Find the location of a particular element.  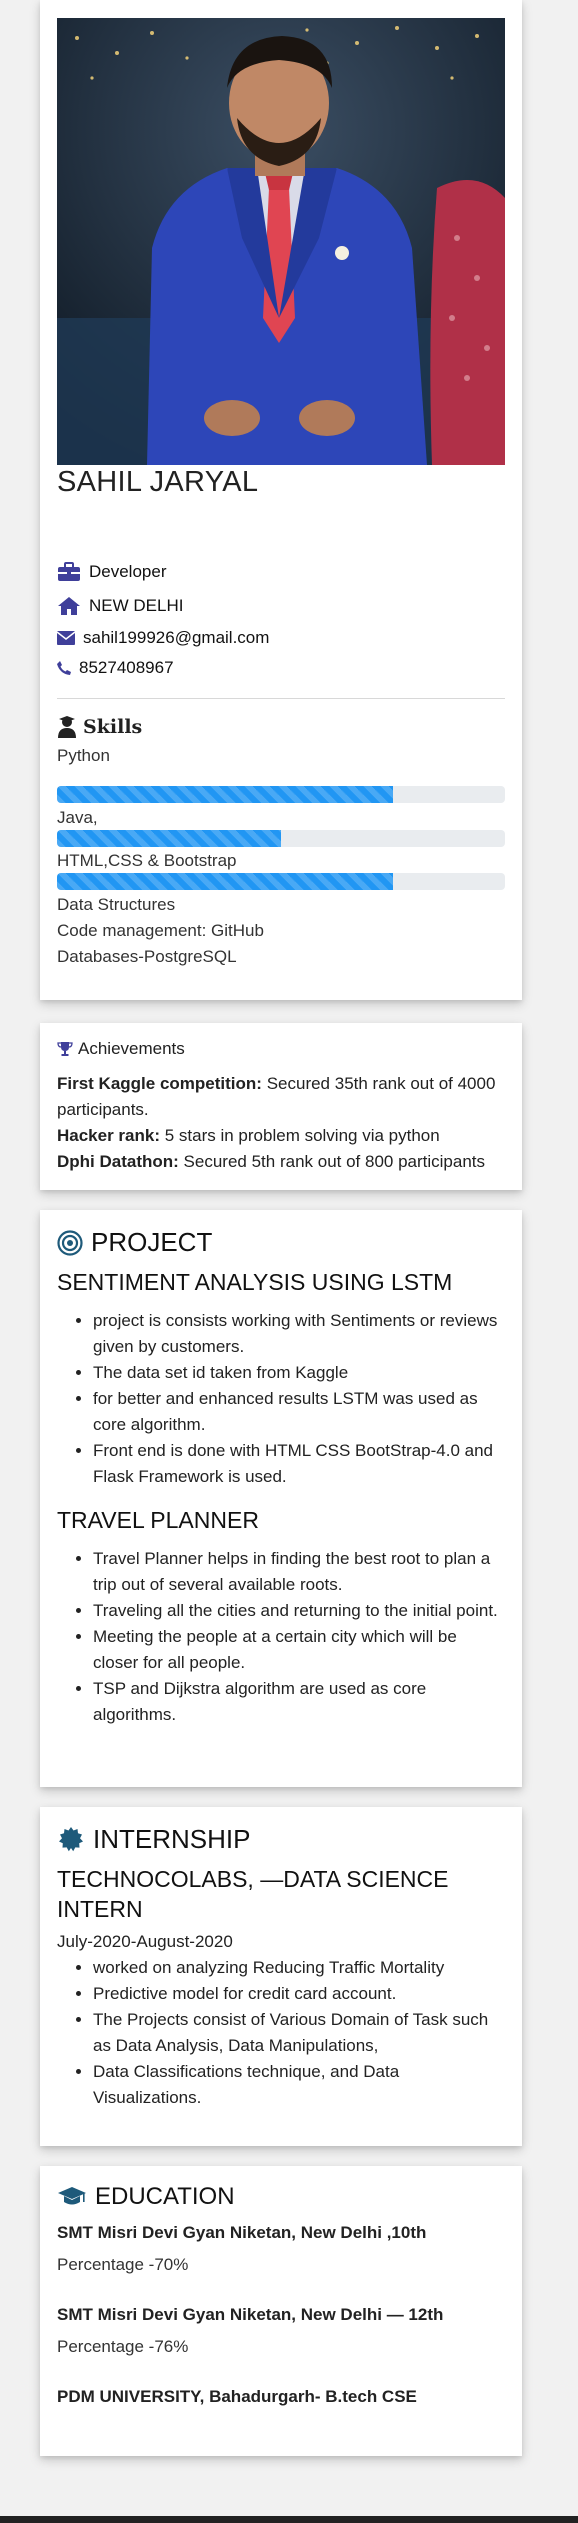

skill-bar-python is located at coordinates (281, 794).